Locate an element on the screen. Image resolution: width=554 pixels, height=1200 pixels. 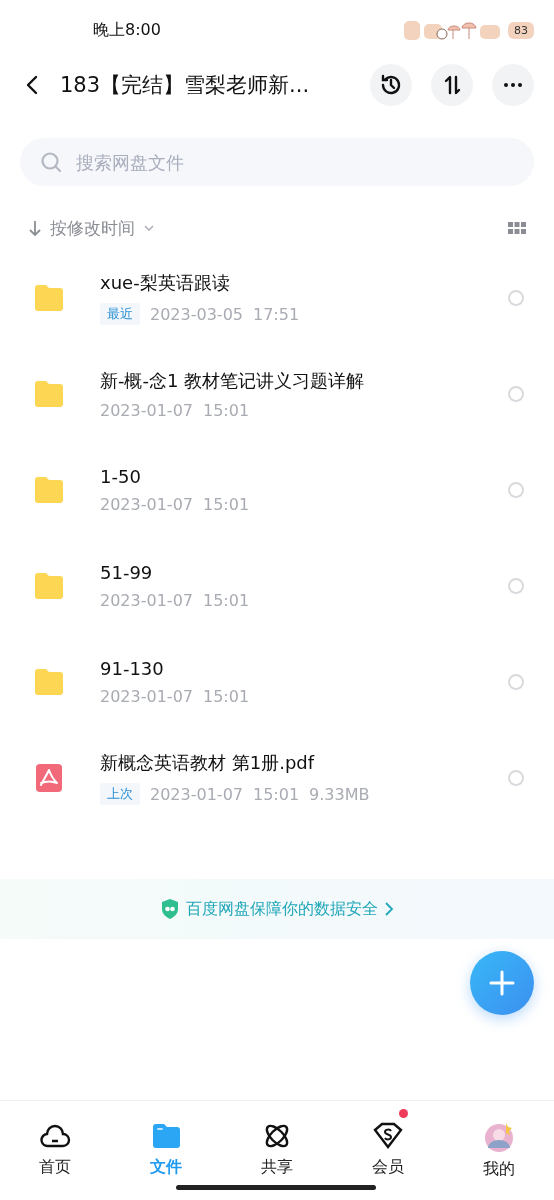
avatar is located at coordinates (498, 1137).